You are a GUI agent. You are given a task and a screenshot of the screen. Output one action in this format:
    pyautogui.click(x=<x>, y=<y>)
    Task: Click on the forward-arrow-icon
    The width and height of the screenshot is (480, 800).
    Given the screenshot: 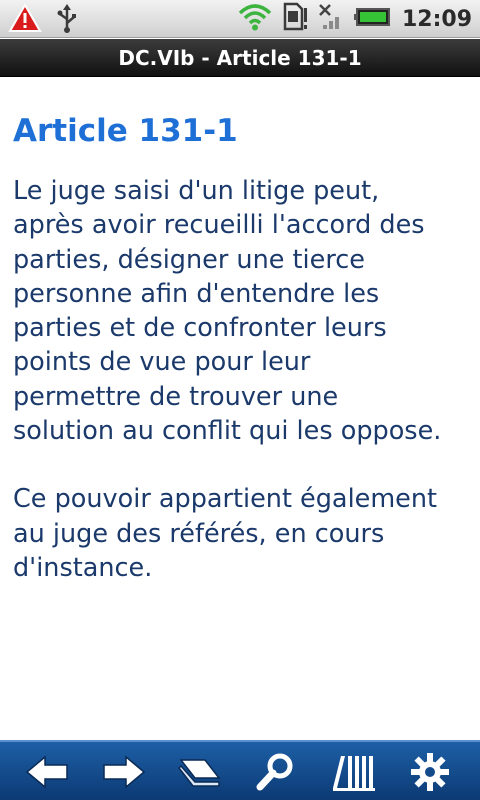 What is the action you would take?
    pyautogui.click(x=124, y=772)
    